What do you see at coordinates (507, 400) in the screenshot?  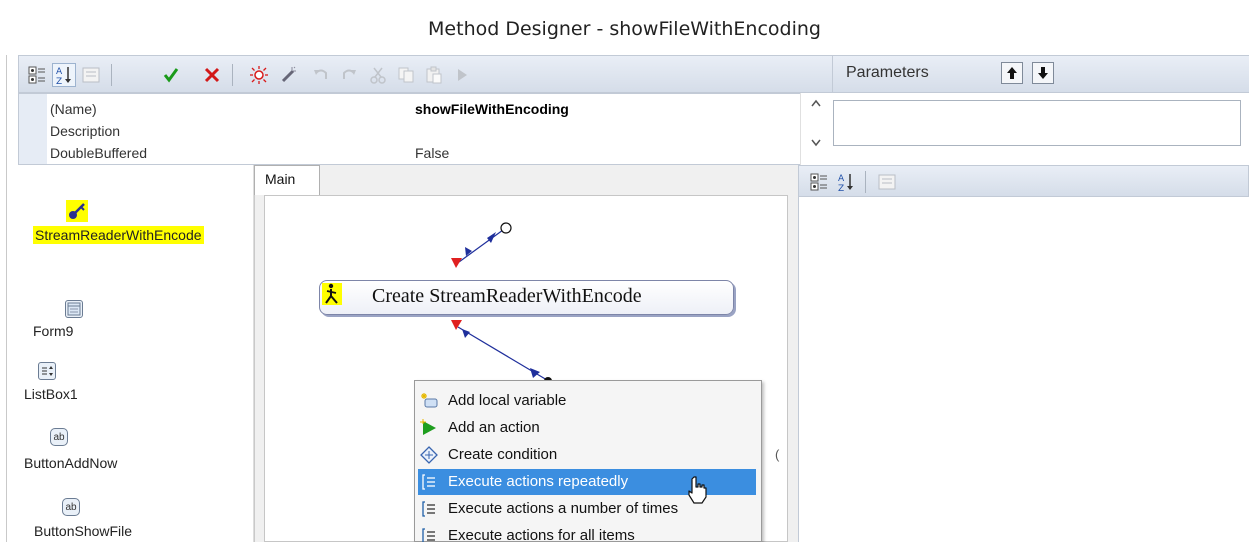 I see `menu-item-label: Add local variable` at bounding box center [507, 400].